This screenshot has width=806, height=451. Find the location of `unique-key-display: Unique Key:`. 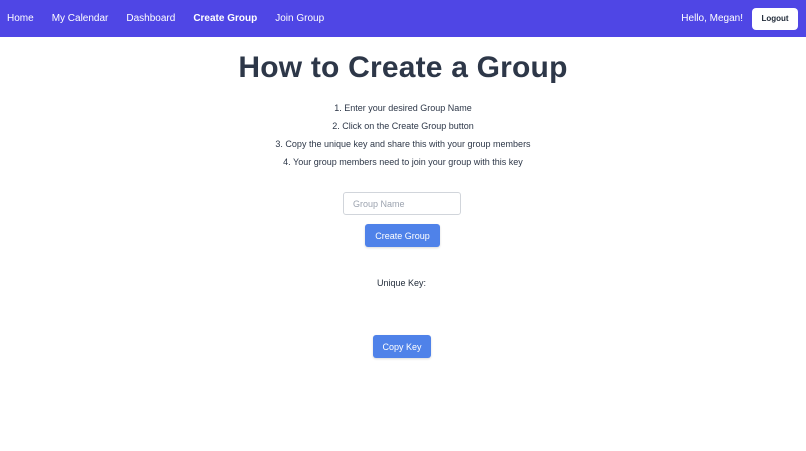

unique-key-display: Unique Key: is located at coordinates (403, 283).